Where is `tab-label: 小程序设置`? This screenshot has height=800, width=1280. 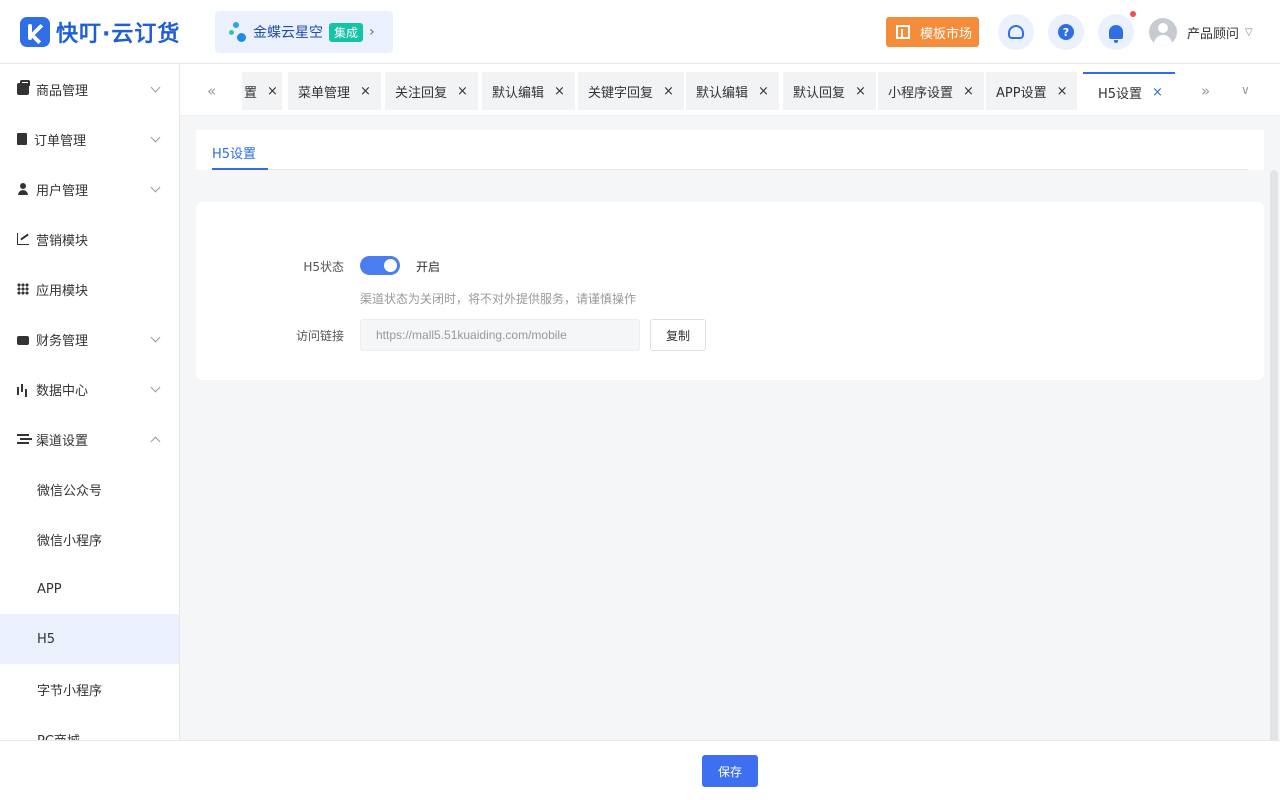 tab-label: 小程序设置 is located at coordinates (921, 93).